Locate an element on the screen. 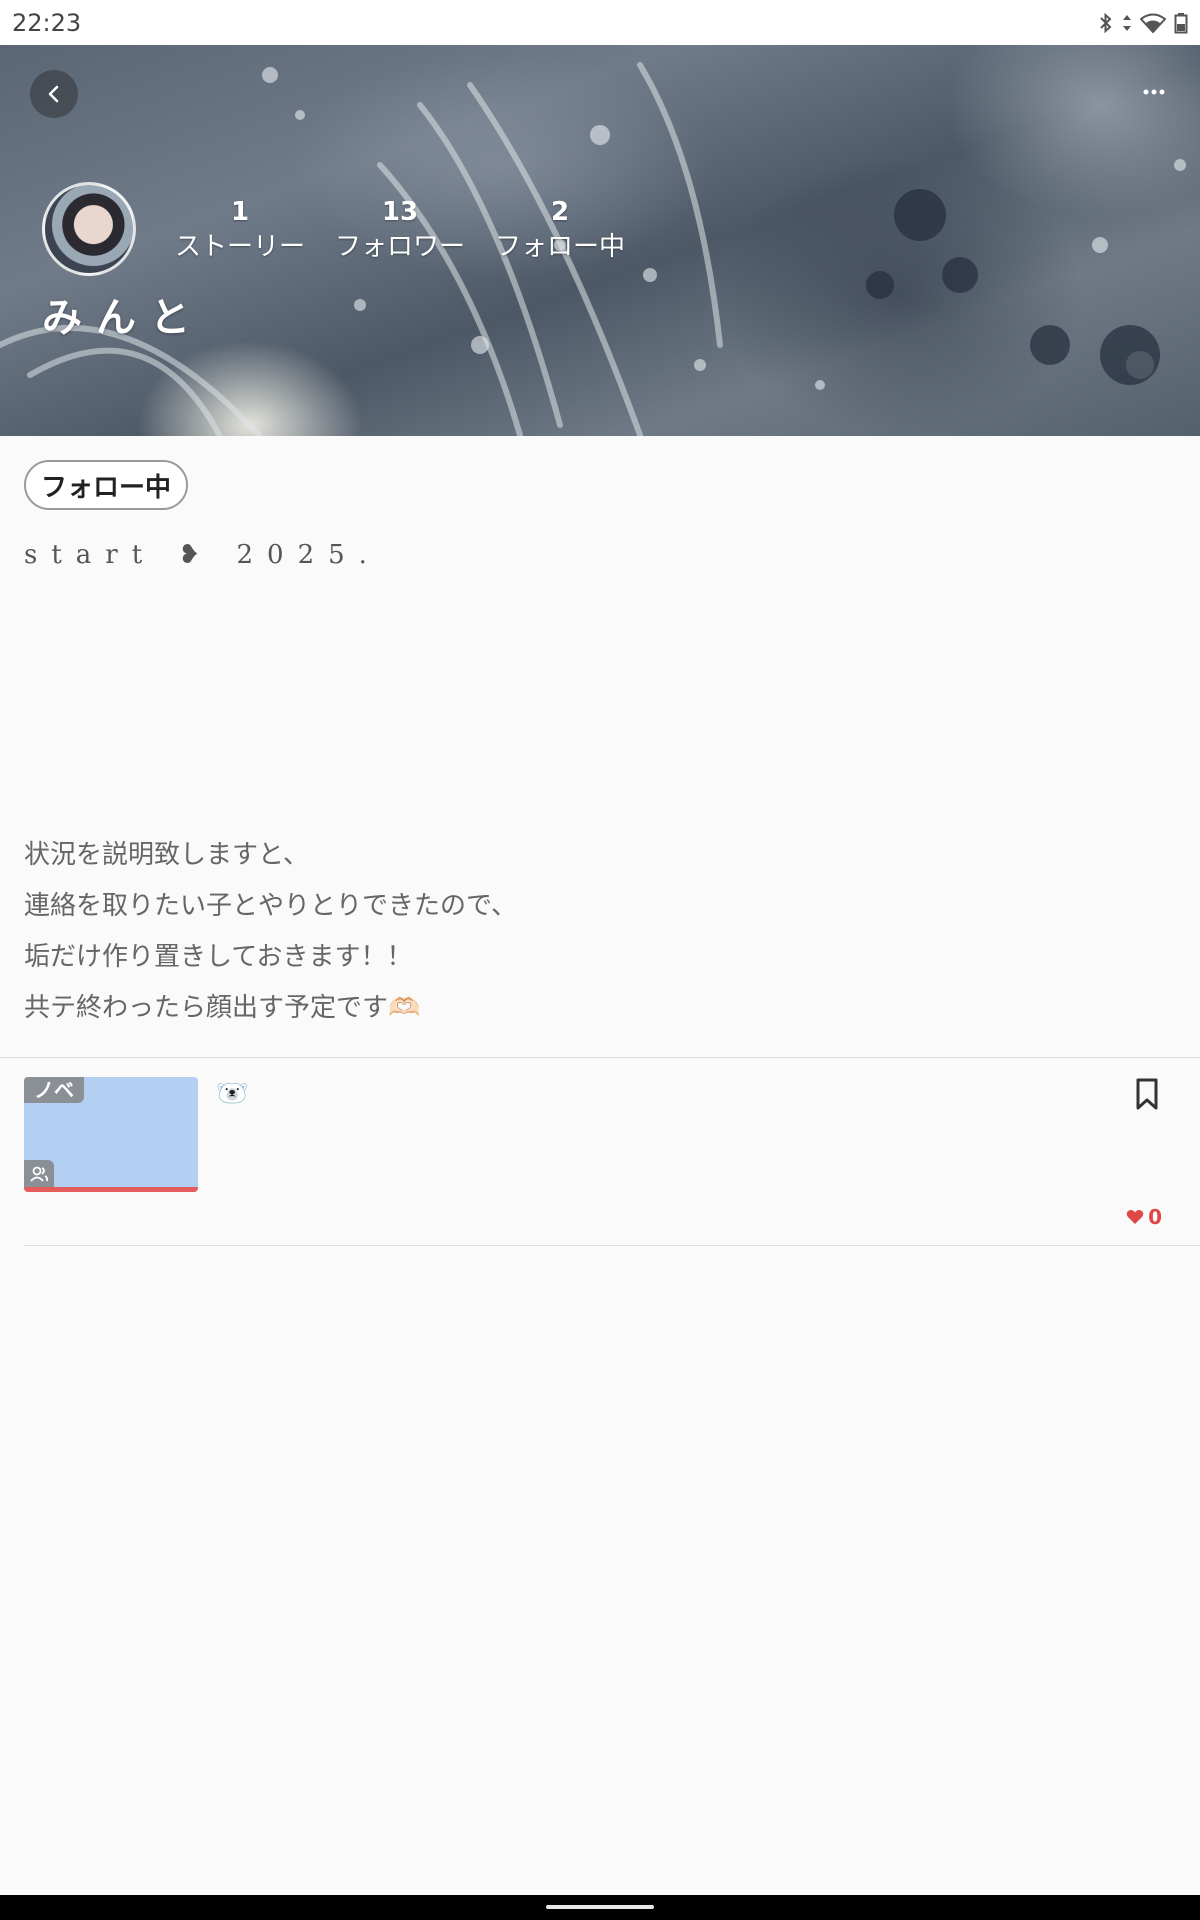  bio-line: 垢だけ作り置きしておきます！！ is located at coordinates (218, 957).